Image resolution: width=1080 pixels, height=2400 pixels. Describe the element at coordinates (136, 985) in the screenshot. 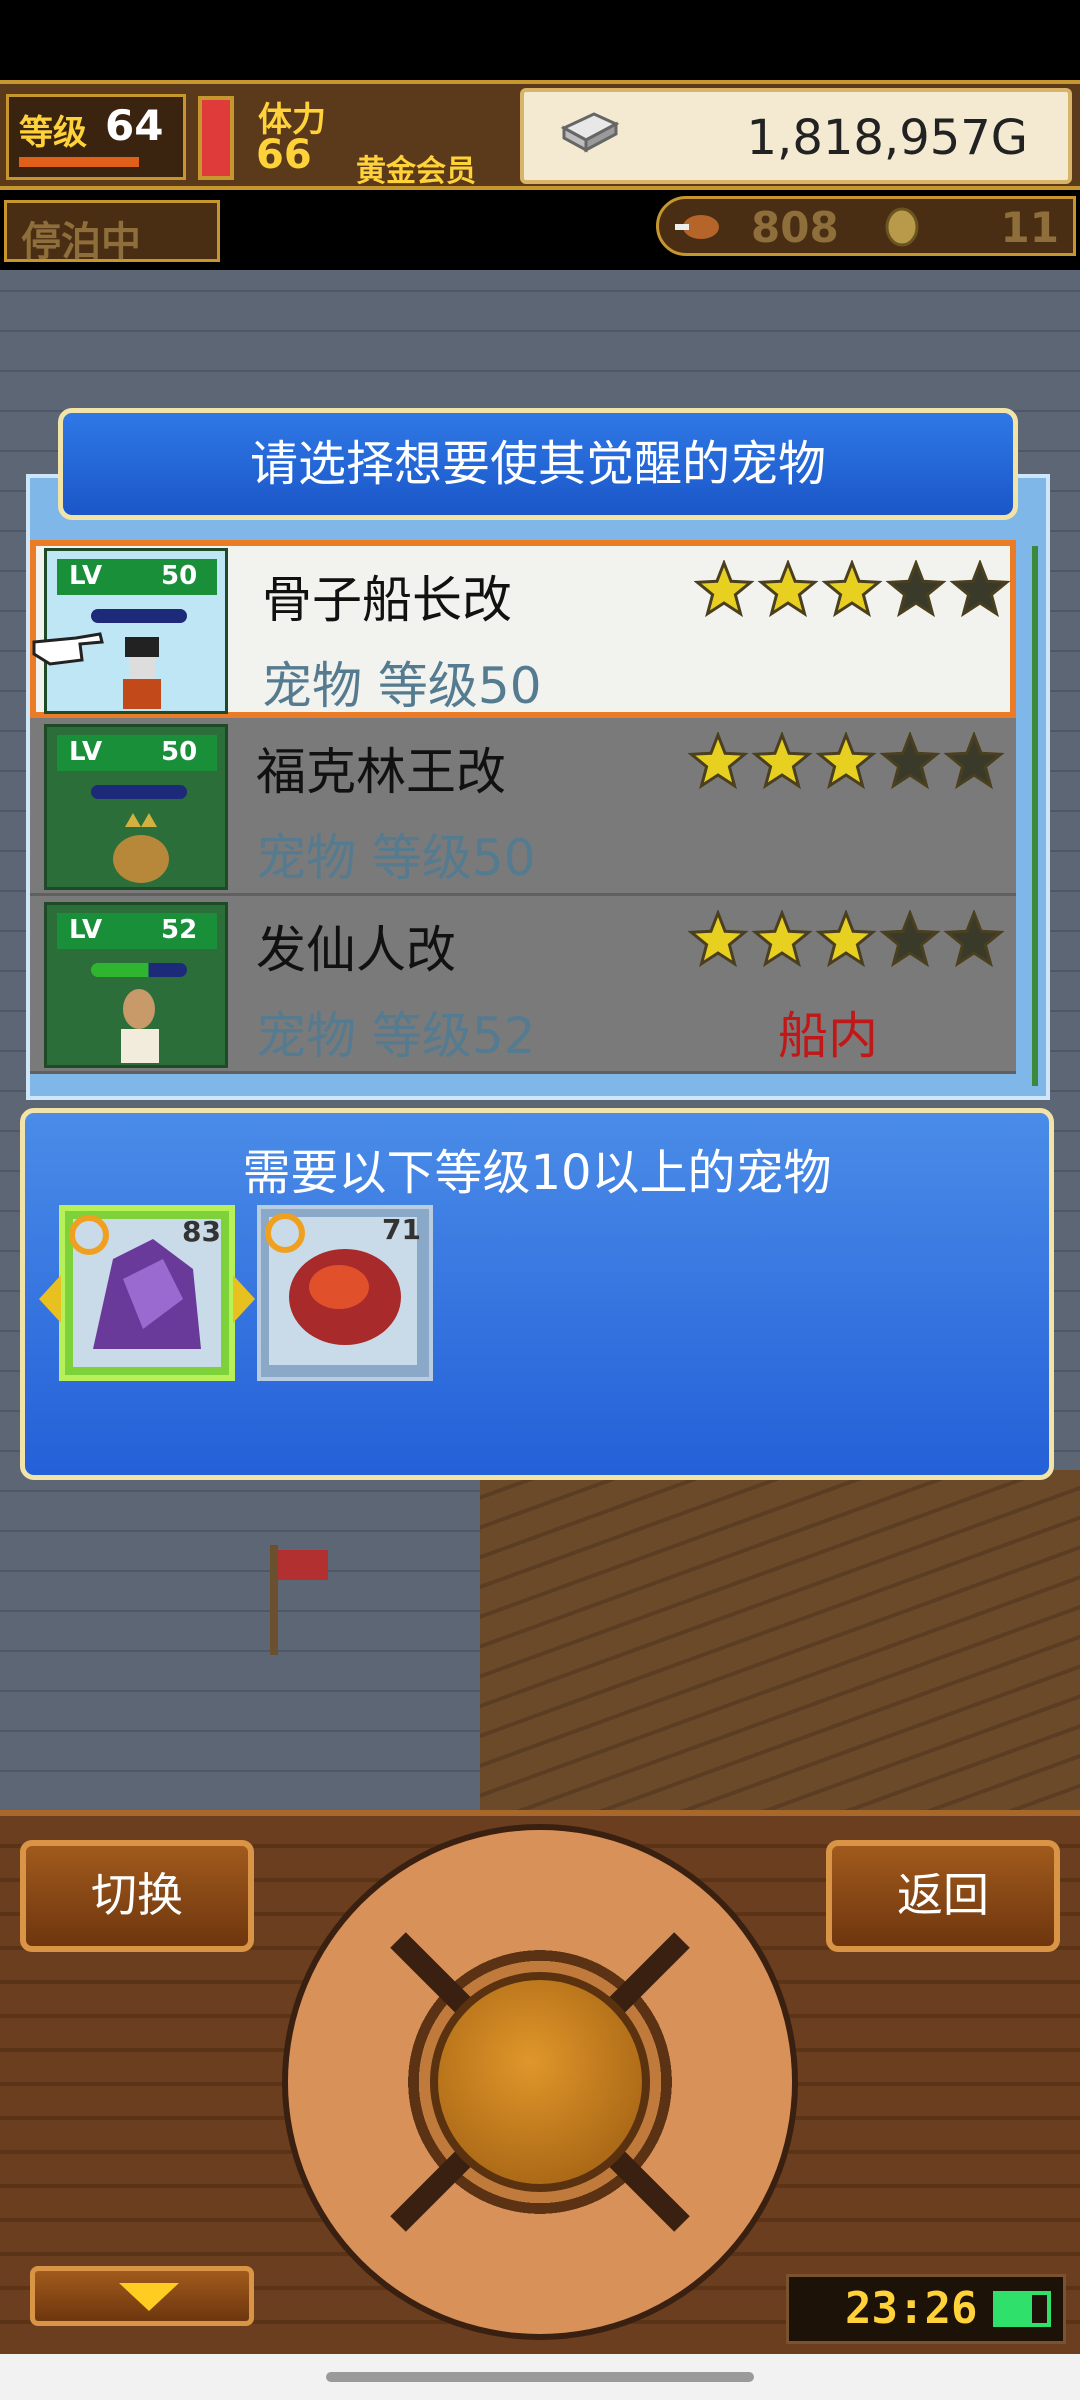

I see `pet-portrait: LV 52` at that location.